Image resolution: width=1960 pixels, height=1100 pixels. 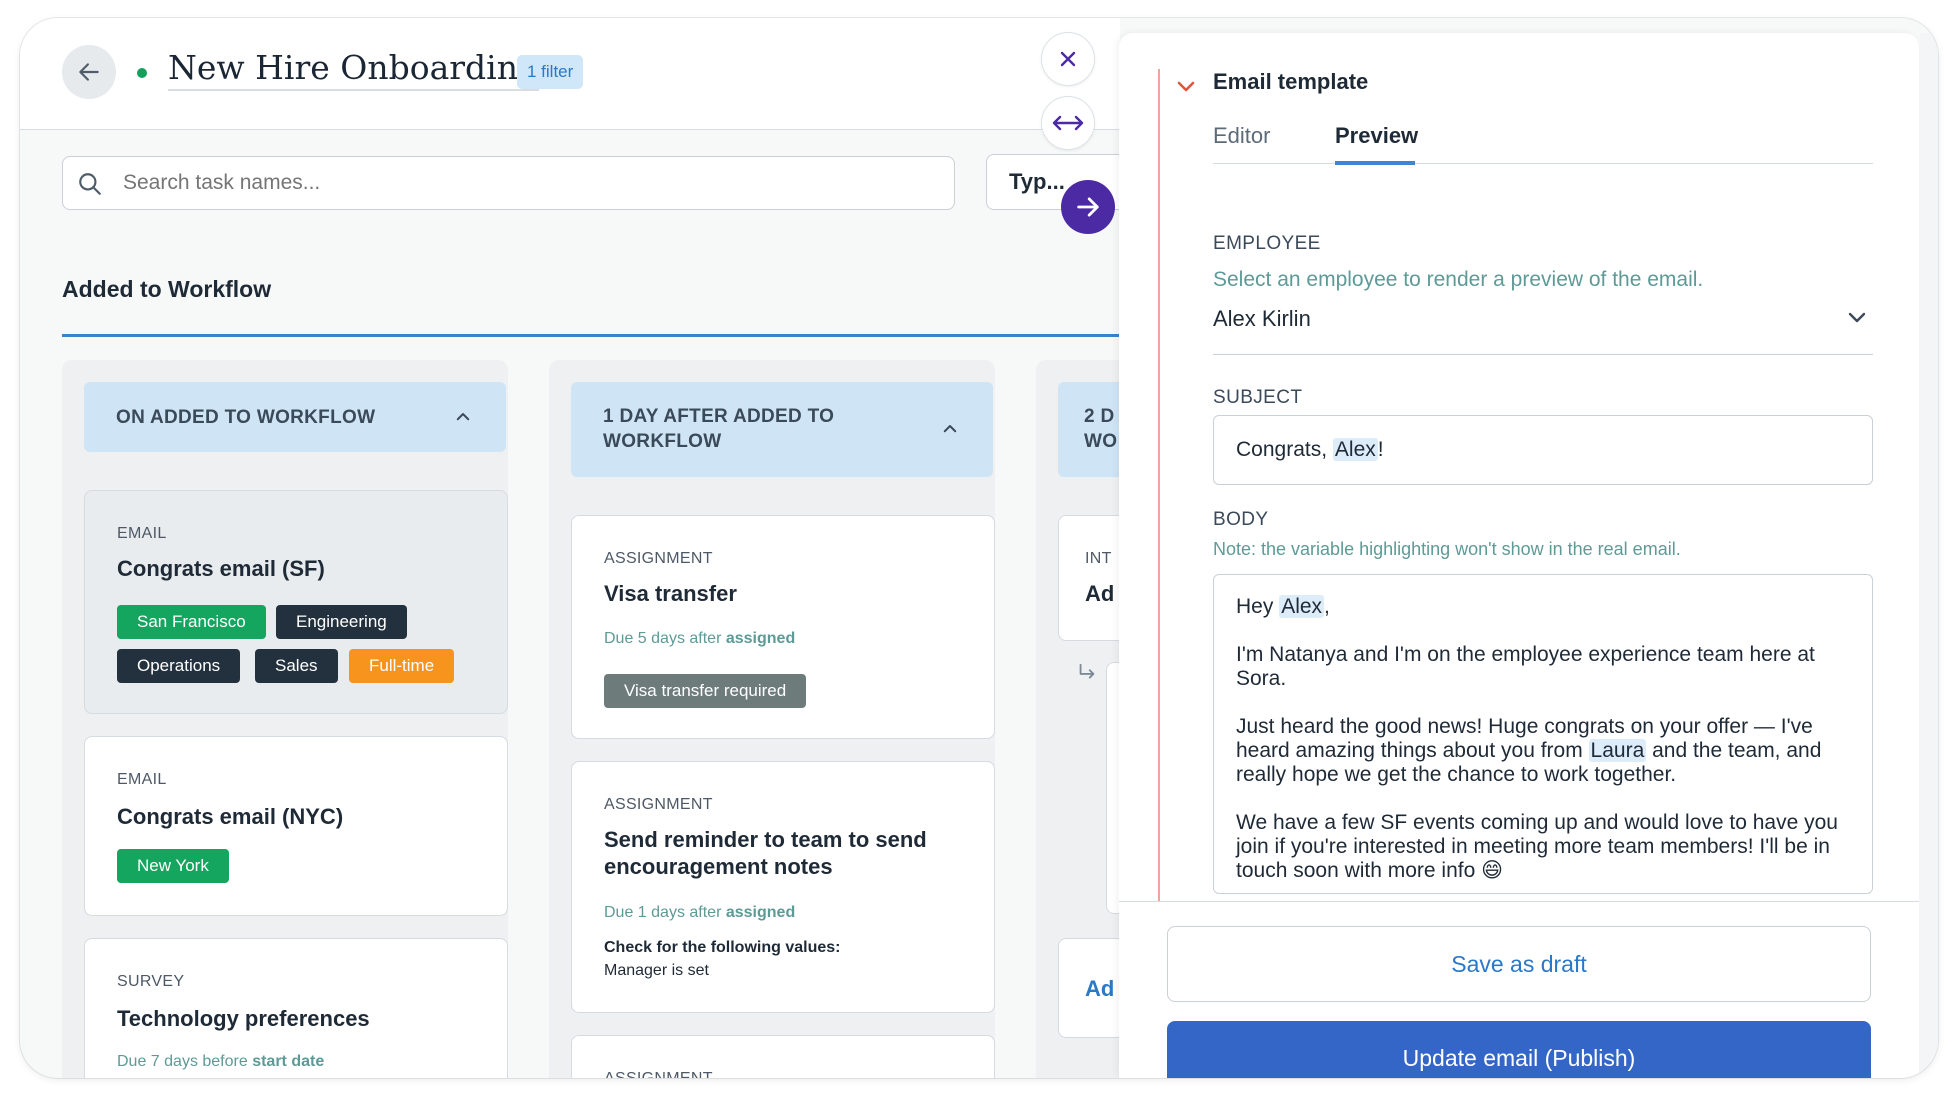 I want to click on page-title: New Hire Onboarding, so click(x=354, y=69).